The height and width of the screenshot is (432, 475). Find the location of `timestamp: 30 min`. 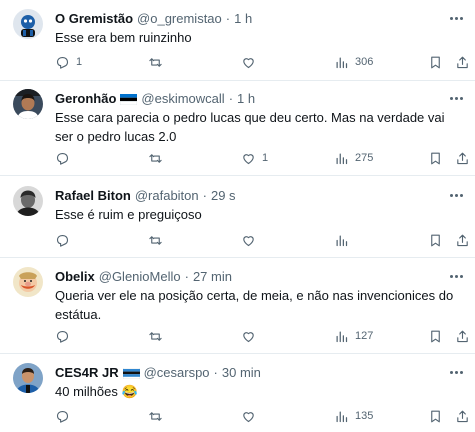

timestamp: 30 min is located at coordinates (241, 372).